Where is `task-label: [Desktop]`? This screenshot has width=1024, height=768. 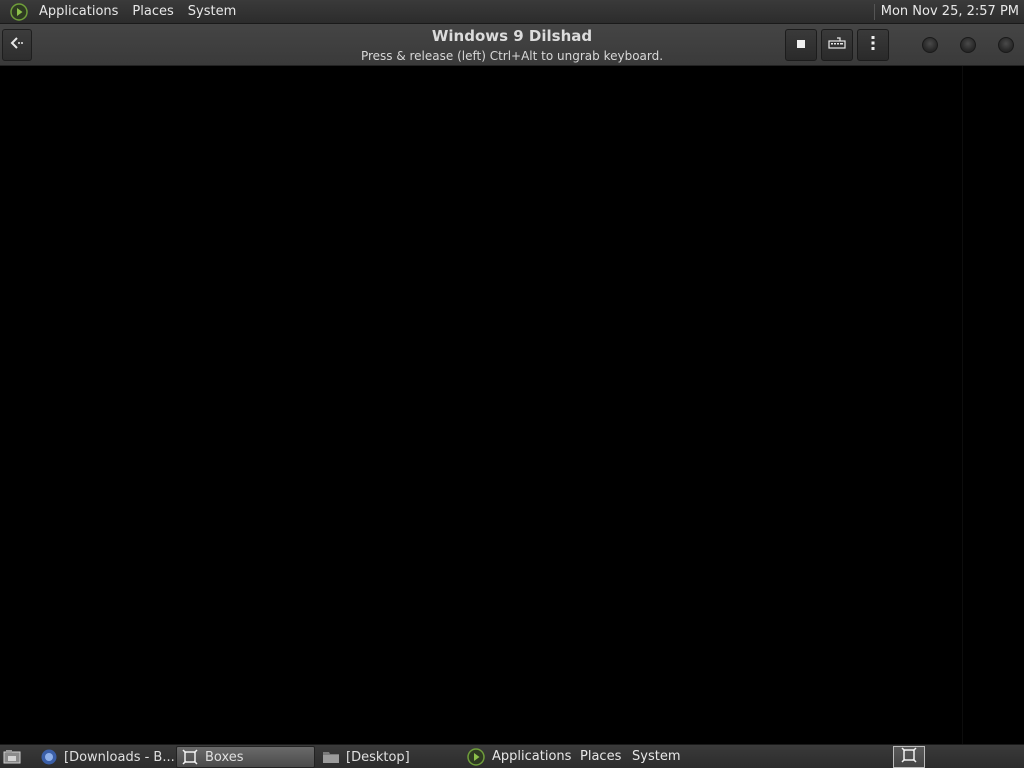 task-label: [Desktop] is located at coordinates (378, 757).